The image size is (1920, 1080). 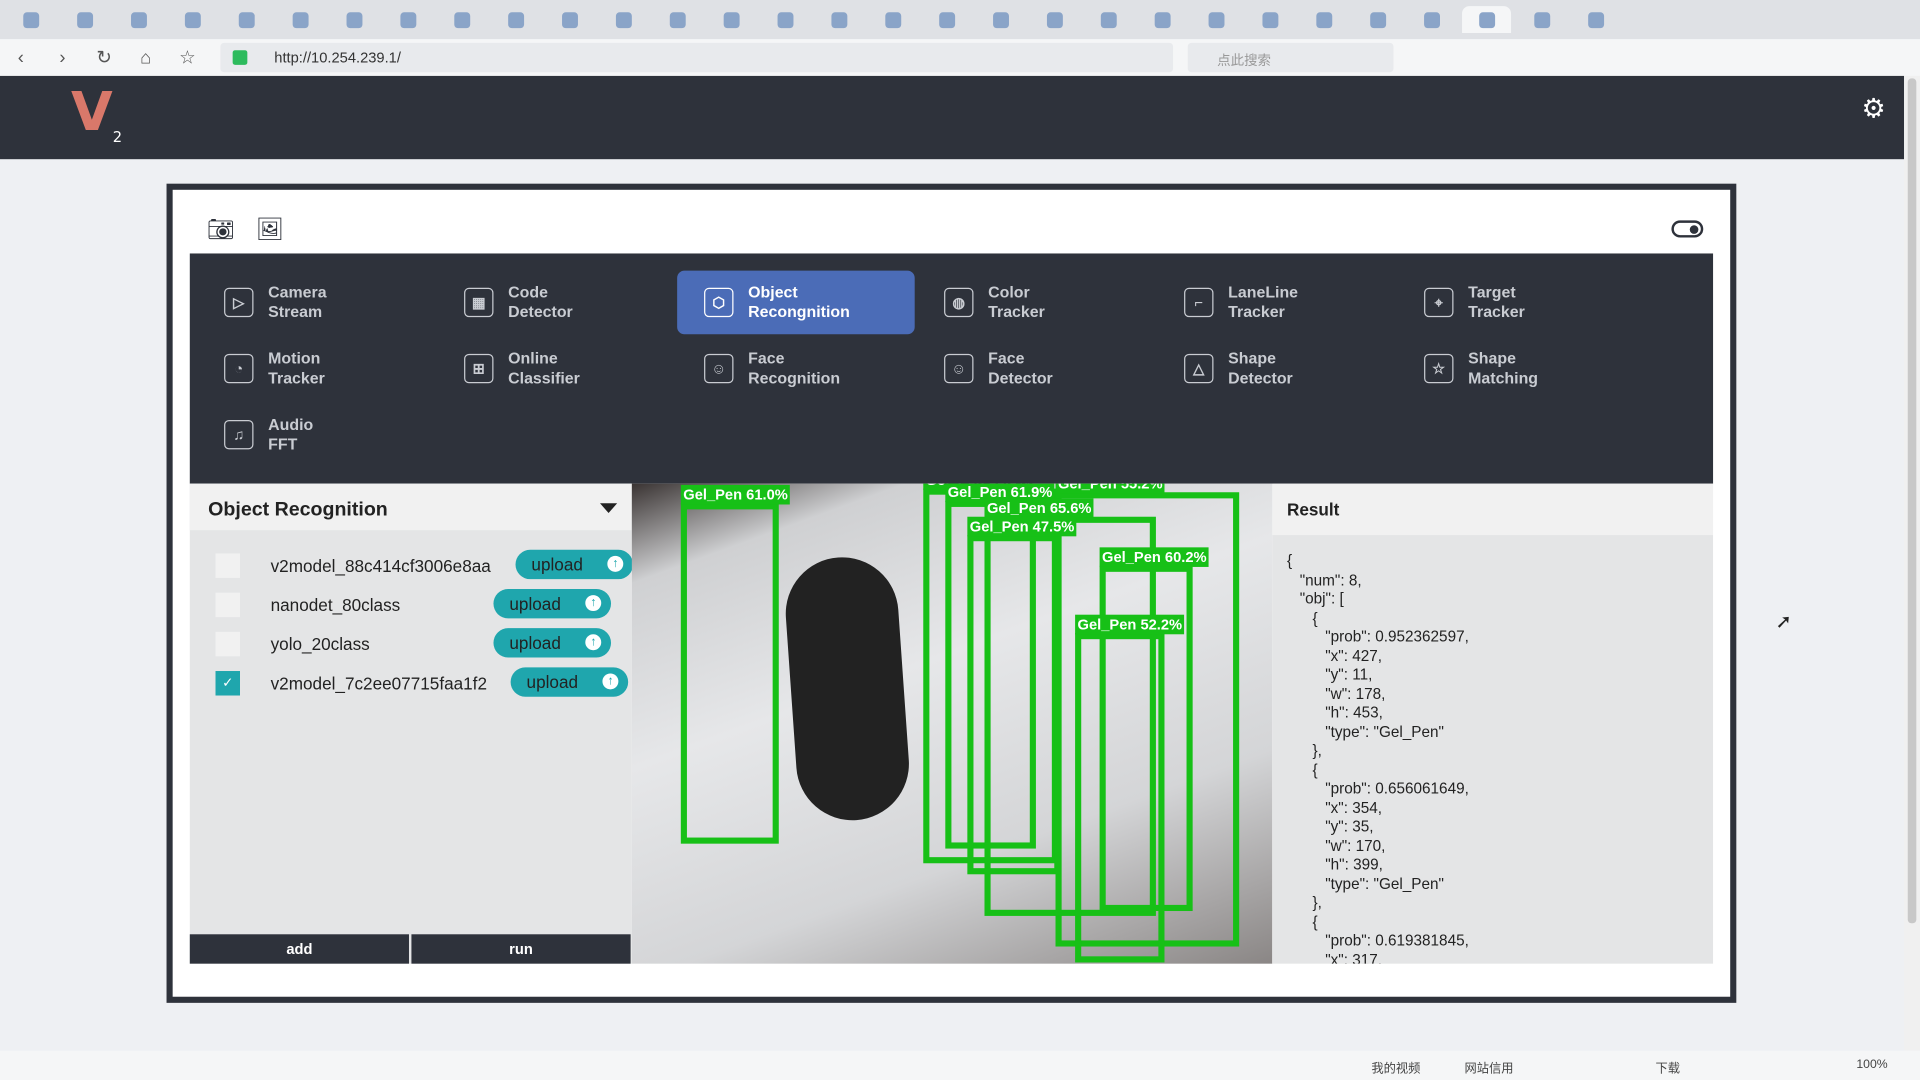 I want to click on menu-item: ⌐ LaneLine Tracker, so click(x=1276, y=303).